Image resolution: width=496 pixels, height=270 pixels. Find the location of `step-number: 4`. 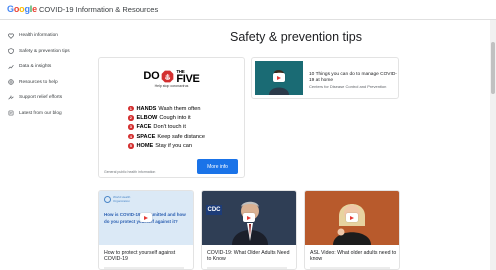

step-number: 4 is located at coordinates (131, 136).